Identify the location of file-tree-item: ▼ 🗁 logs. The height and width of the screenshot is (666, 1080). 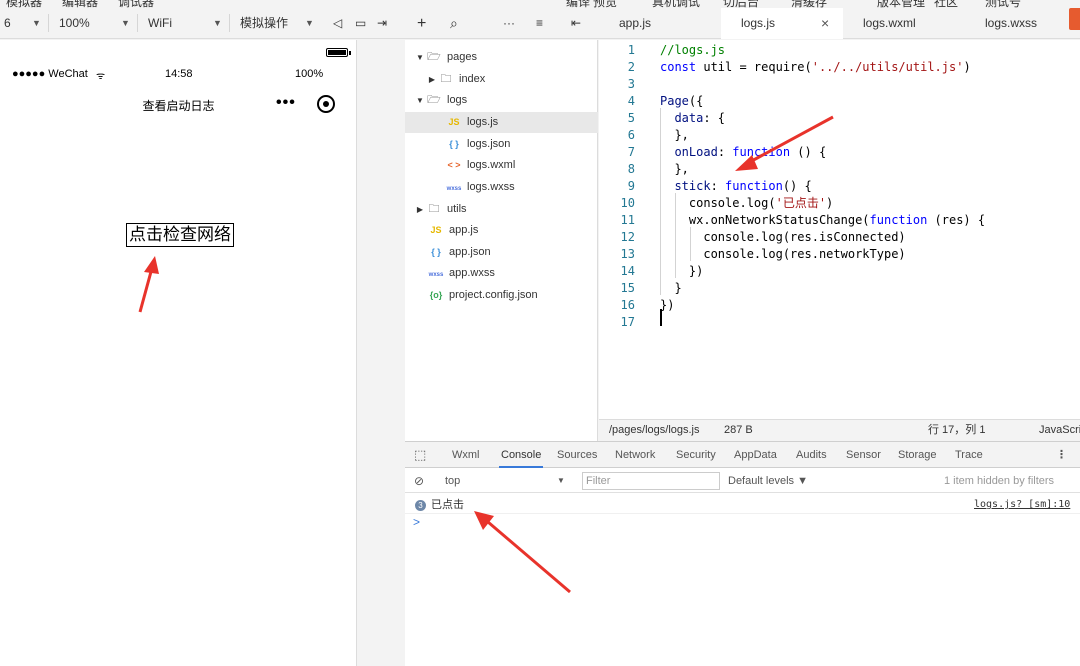
(501, 100).